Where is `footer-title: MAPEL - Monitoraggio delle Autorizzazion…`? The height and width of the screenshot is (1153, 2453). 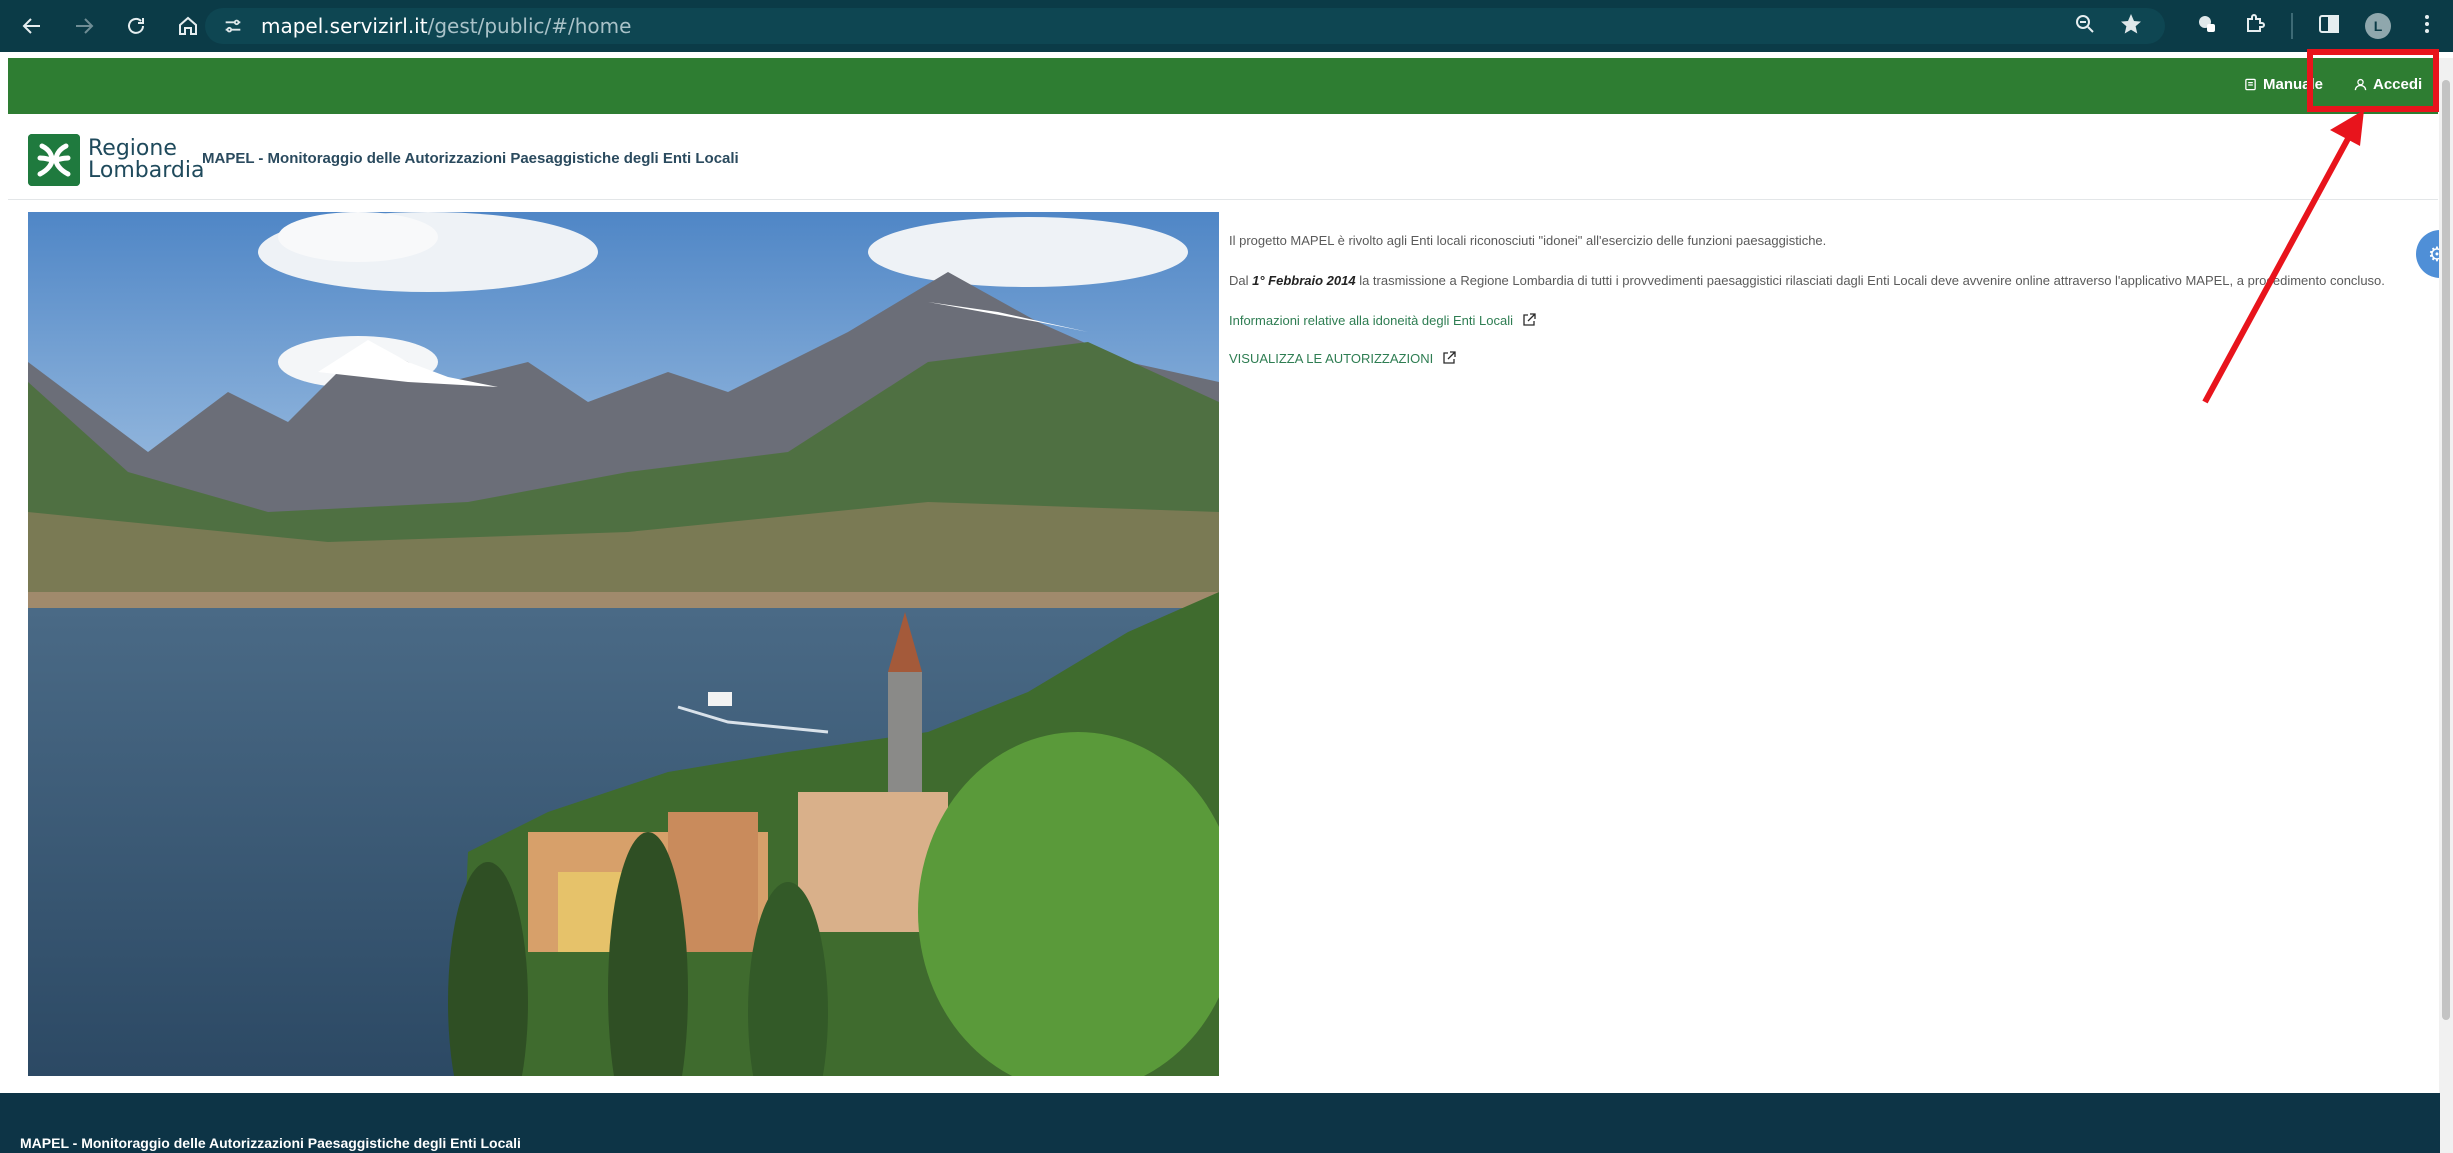
footer-title: MAPEL - Monitoraggio delle Autorizzazion… is located at coordinates (270, 1143).